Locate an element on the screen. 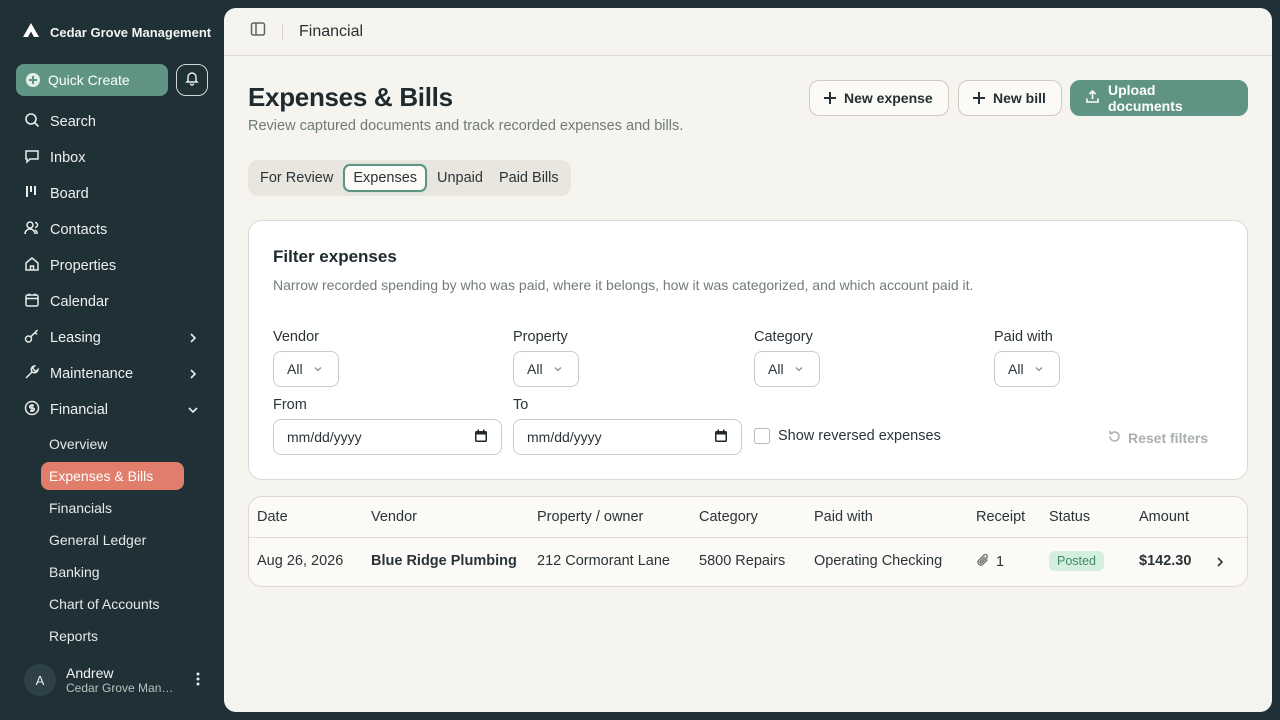 This screenshot has width=1280, height=720. show-reversed-checkbox is located at coordinates (762, 436).